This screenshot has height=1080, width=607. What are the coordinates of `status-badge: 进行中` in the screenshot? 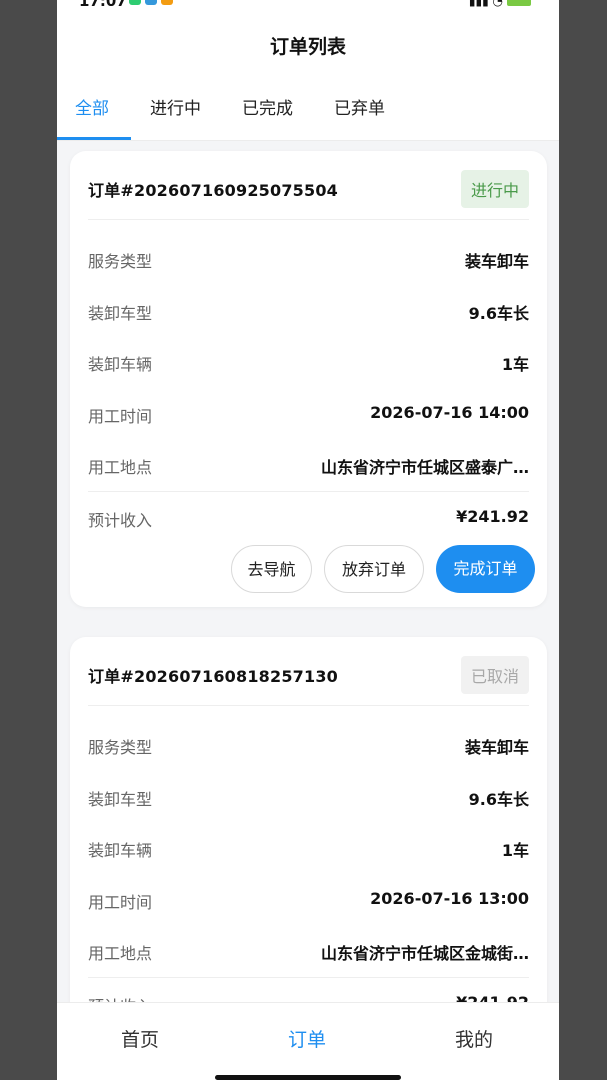 It's located at (494, 189).